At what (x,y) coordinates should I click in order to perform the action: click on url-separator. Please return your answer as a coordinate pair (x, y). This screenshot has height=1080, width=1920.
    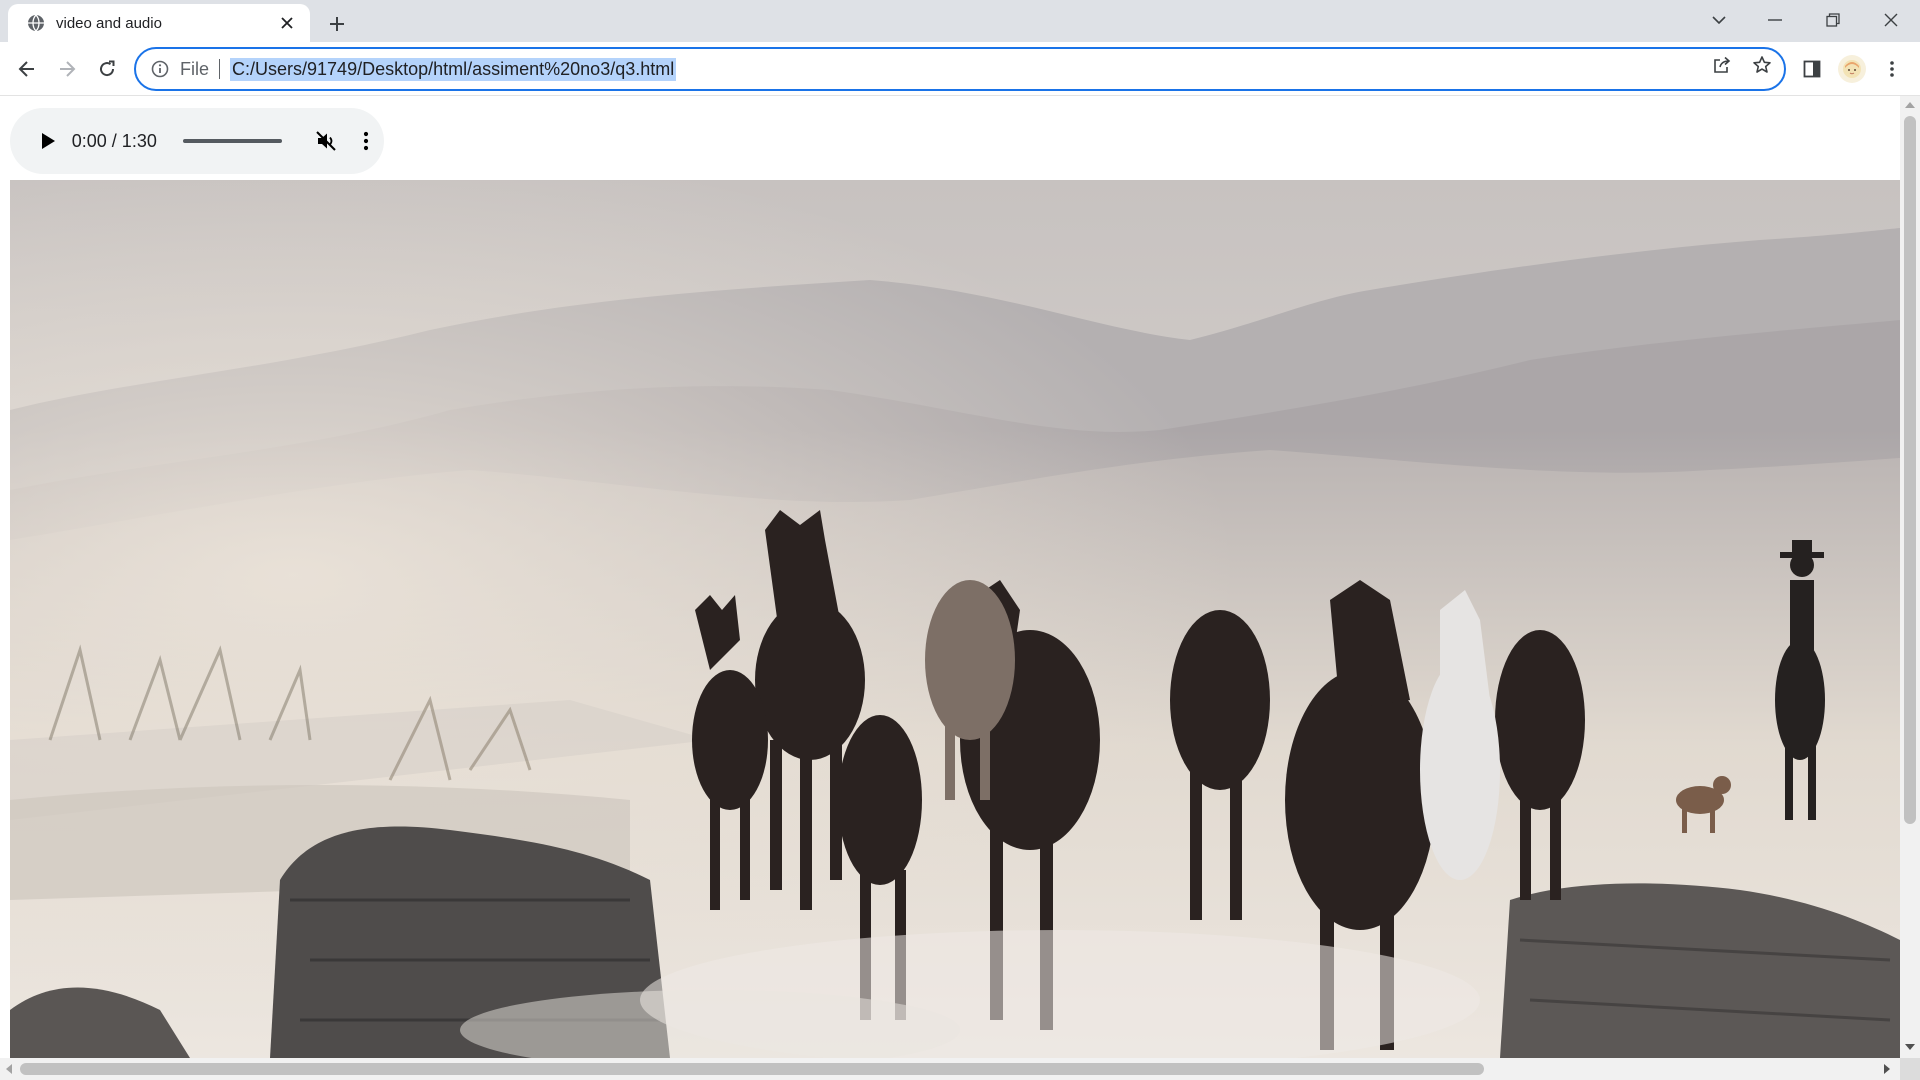
    Looking at the image, I should click on (220, 69).